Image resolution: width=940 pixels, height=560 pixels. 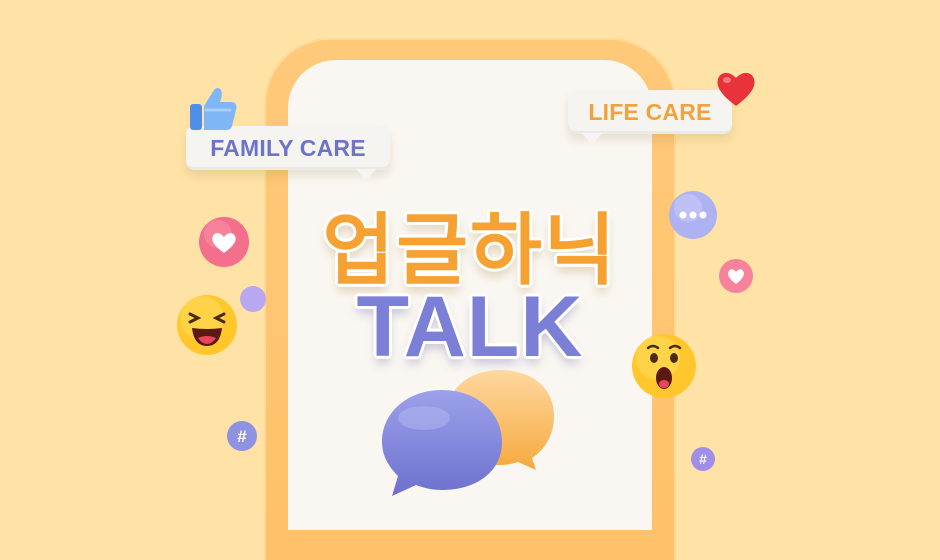 I want to click on purple-dot, so click(x=253, y=299).